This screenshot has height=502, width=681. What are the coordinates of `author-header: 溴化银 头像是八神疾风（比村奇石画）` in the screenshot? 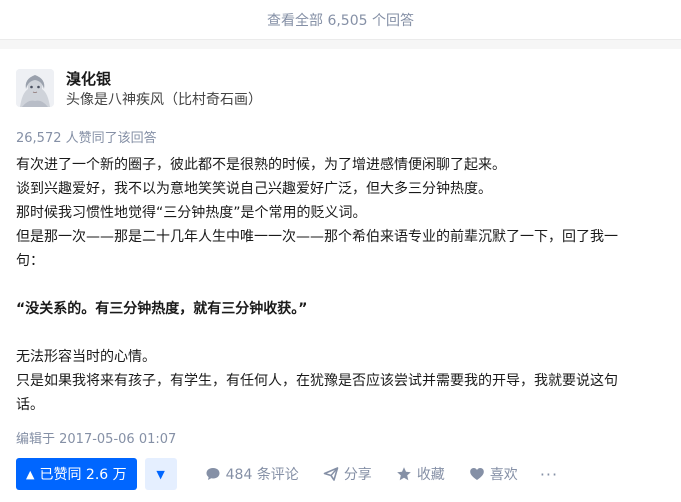 It's located at (139, 89).